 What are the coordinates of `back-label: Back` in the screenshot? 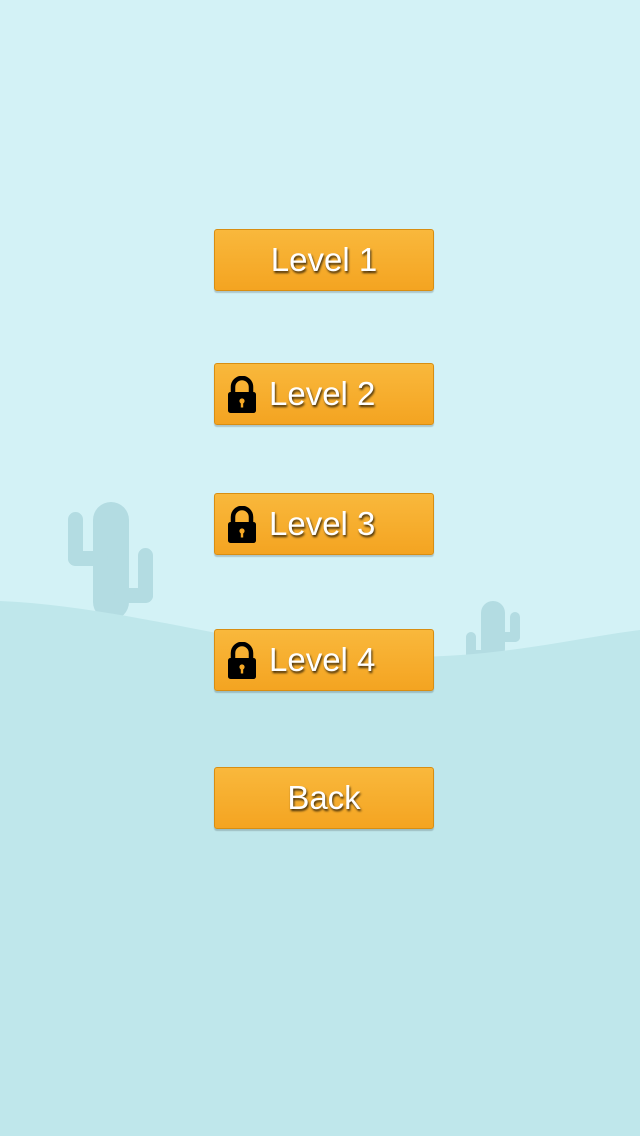 It's located at (324, 797).